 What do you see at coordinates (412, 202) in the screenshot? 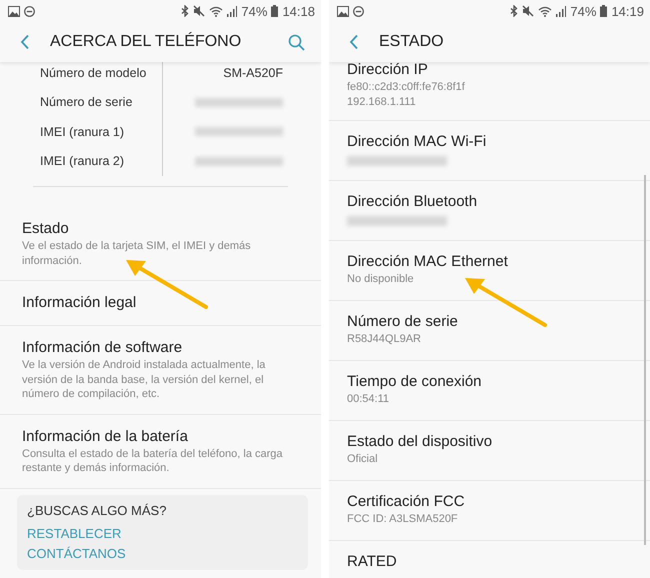
I see `item-title: Dirección Bluetooth` at bounding box center [412, 202].